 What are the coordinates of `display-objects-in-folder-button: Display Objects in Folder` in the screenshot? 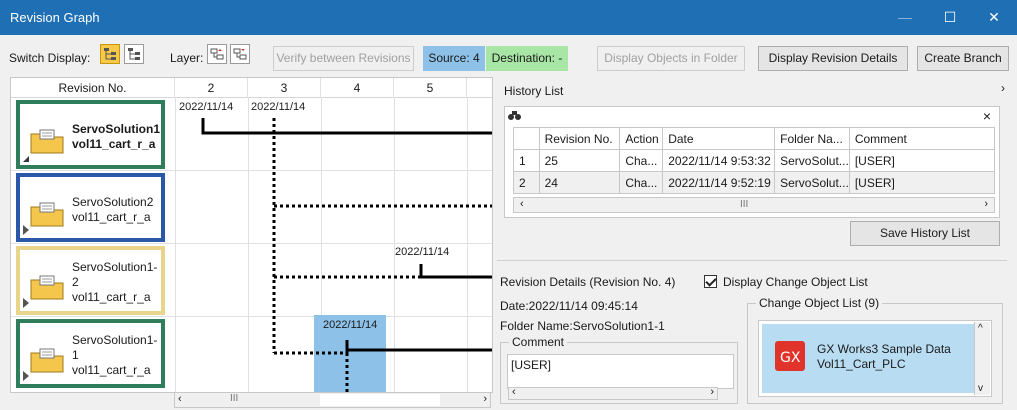 It's located at (671, 58).